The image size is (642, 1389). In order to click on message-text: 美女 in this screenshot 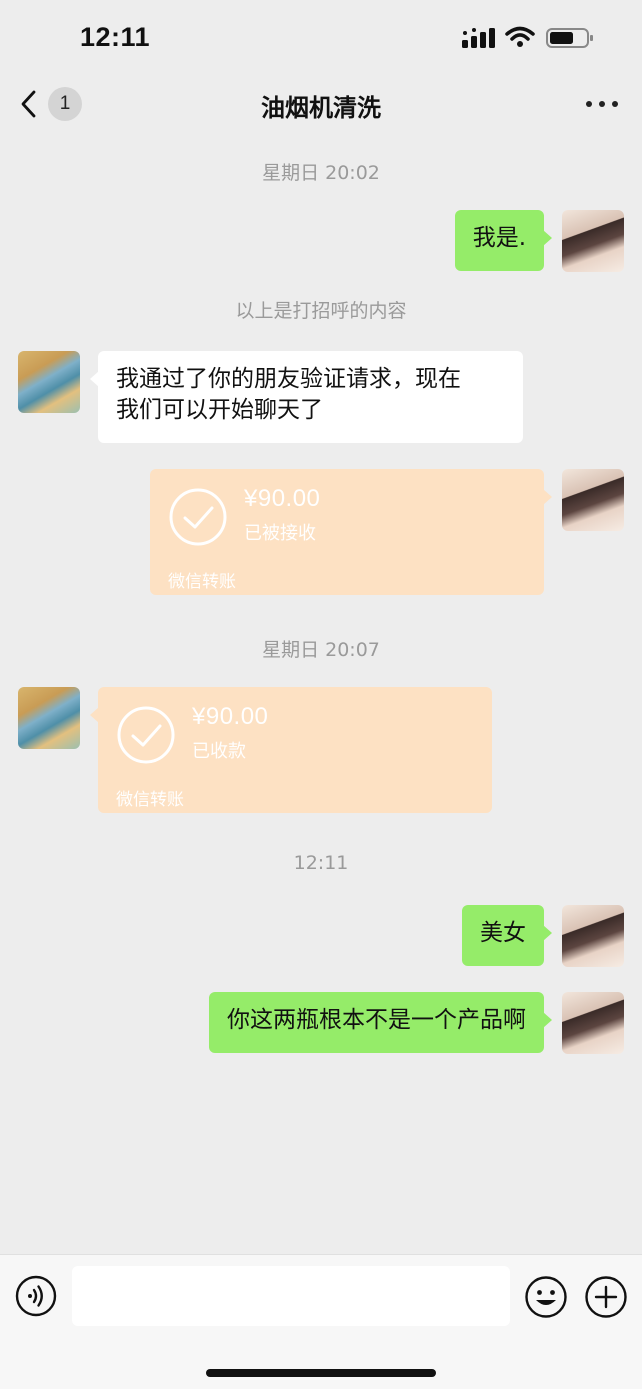, I will do `click(503, 933)`.